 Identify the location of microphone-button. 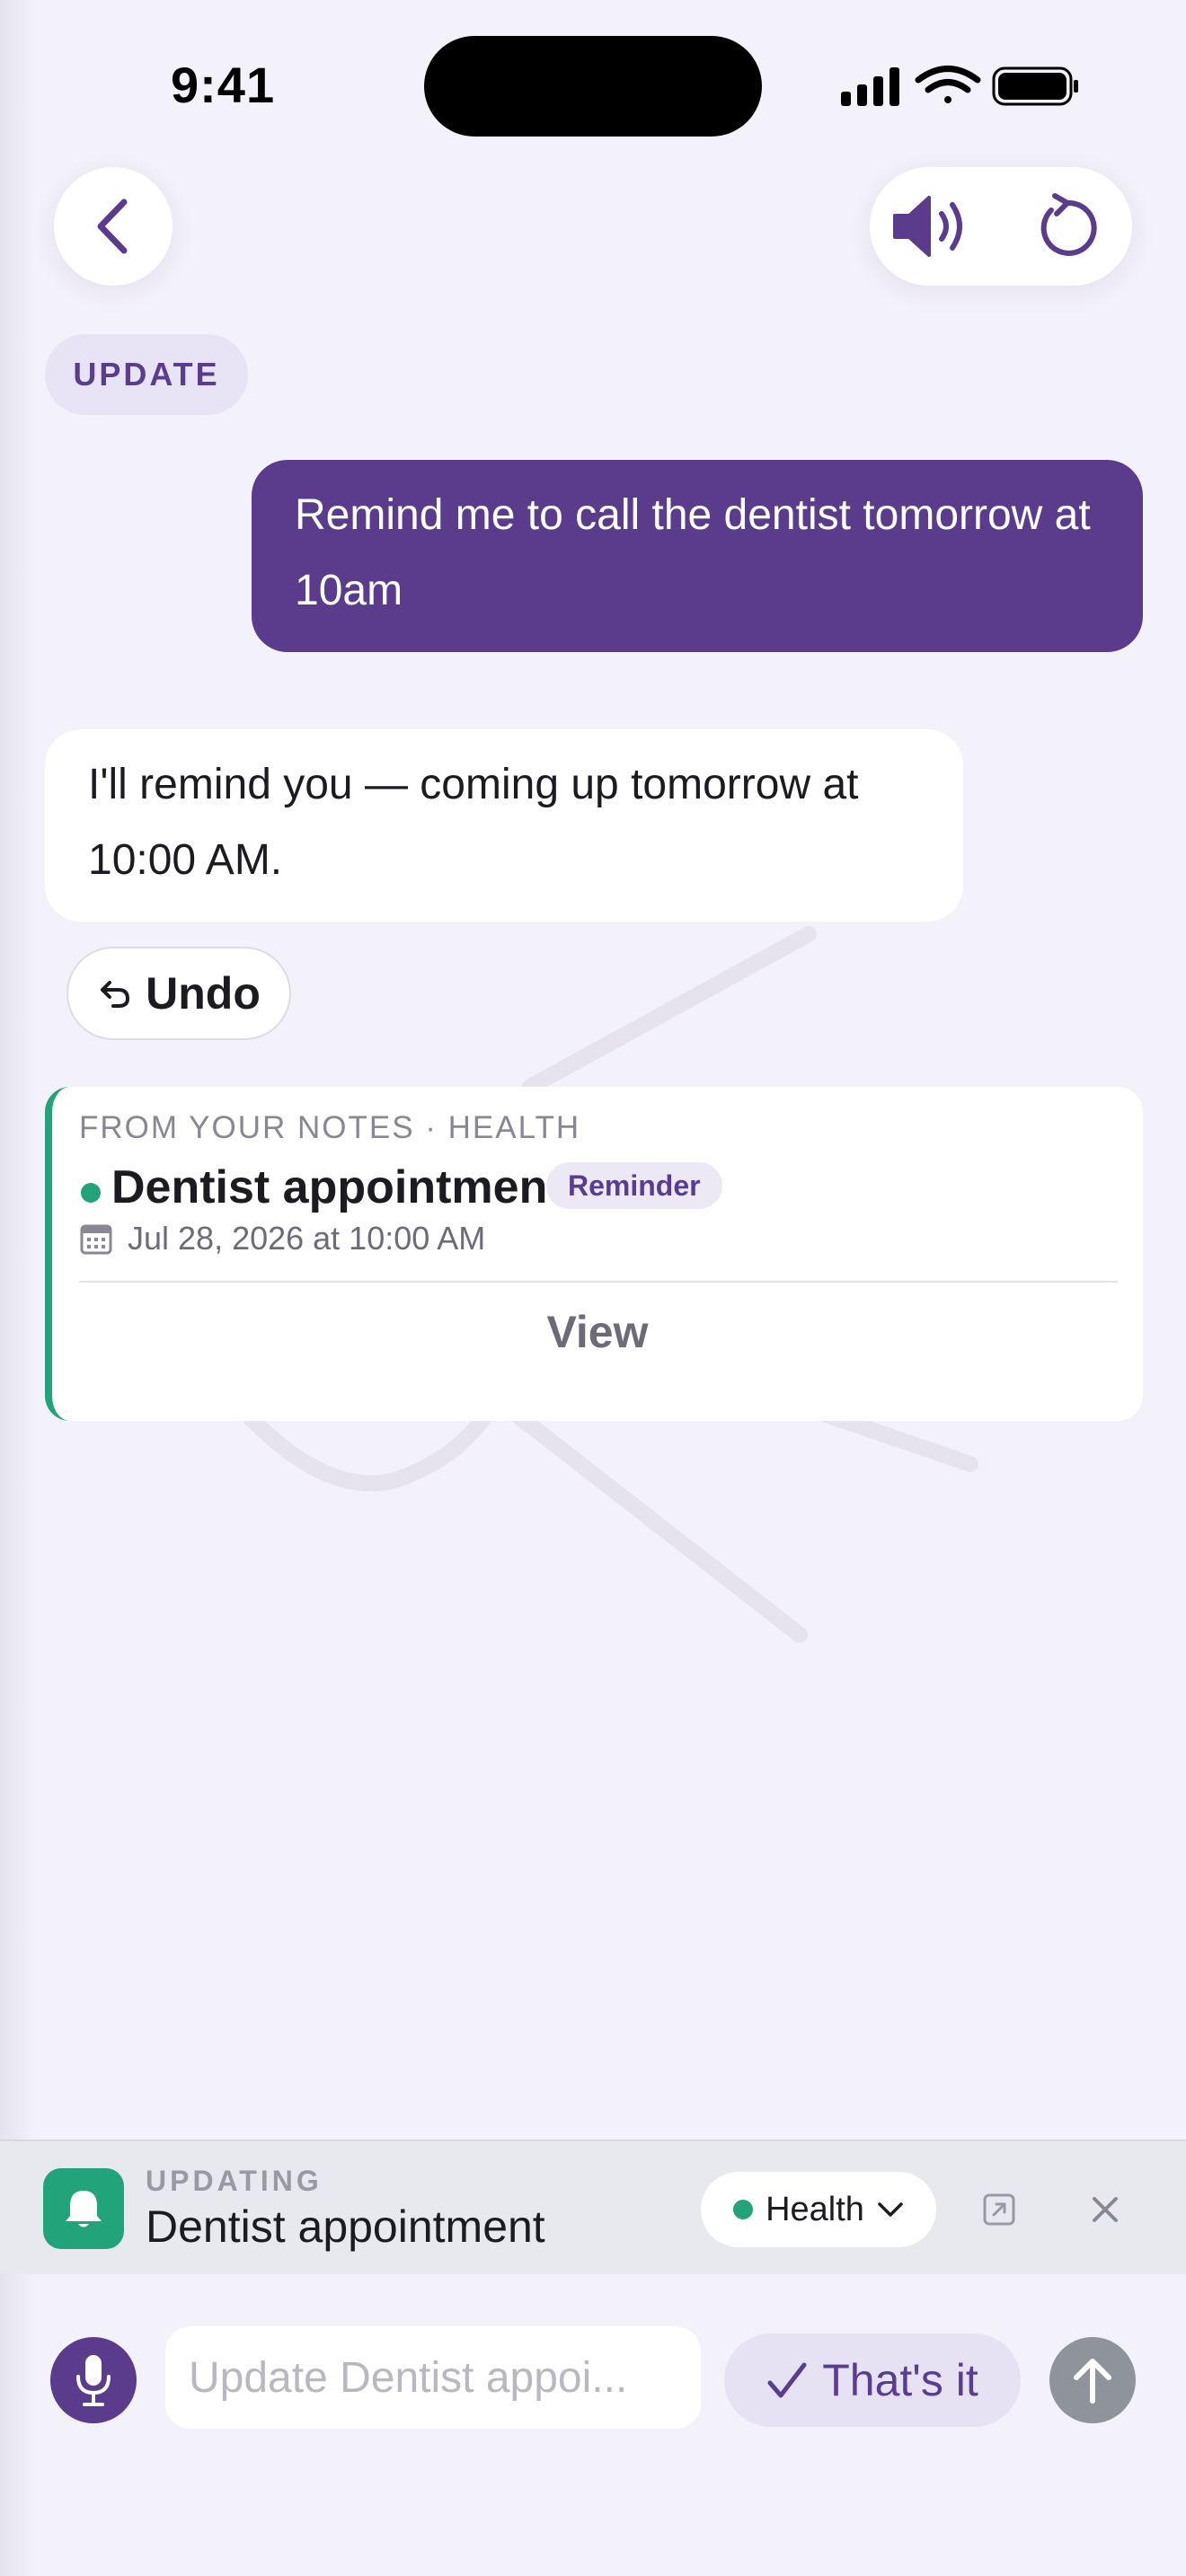
(93, 2380).